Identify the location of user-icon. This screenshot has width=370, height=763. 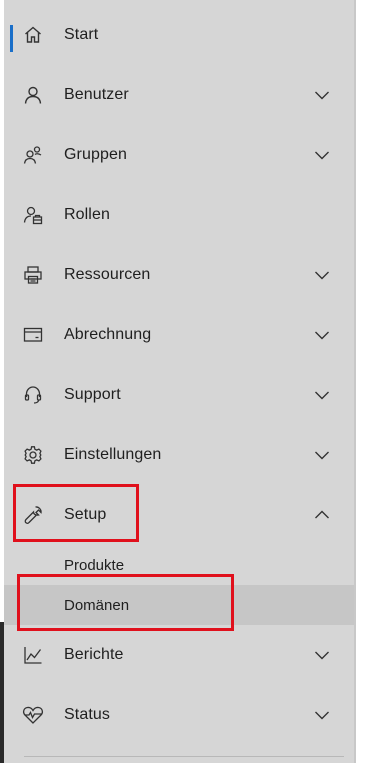
(33, 95).